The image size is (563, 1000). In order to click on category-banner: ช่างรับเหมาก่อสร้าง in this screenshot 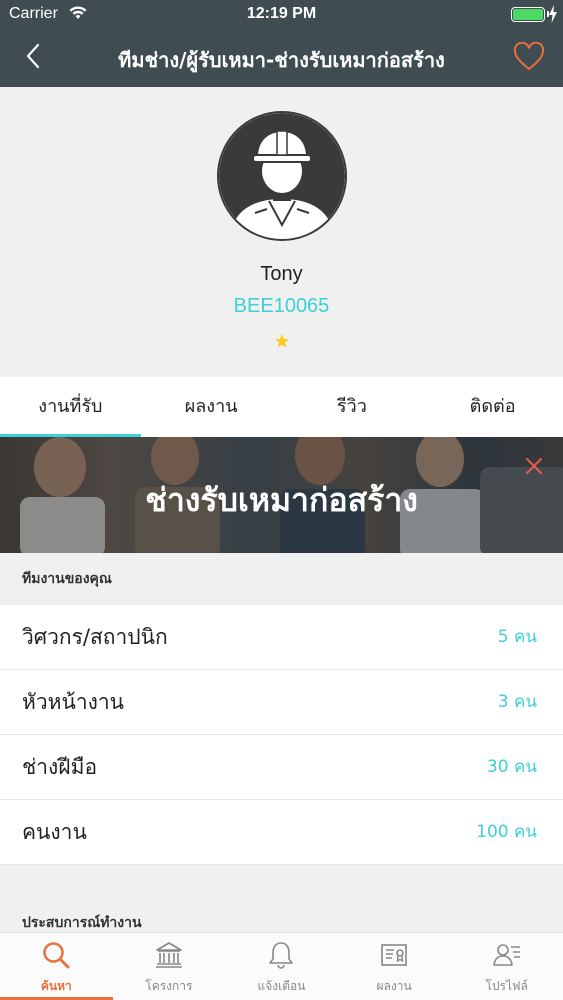, I will do `click(281, 495)`.